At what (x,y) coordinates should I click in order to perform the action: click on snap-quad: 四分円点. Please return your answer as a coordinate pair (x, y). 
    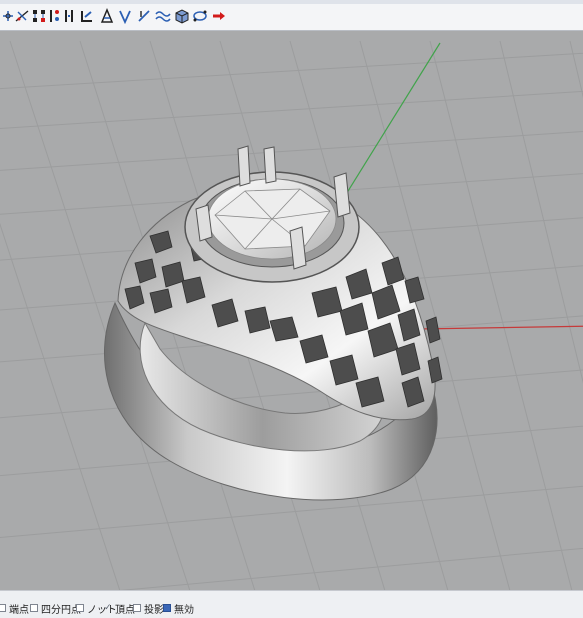
    Looking at the image, I should click on (55, 608).